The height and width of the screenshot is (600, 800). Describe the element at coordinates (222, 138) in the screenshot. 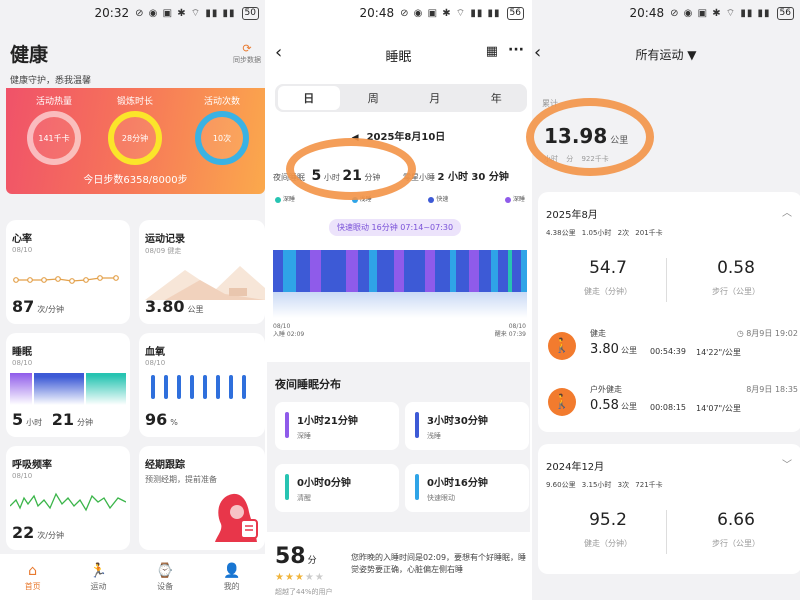

I see `activity-count-ring-circle: 10次` at that location.